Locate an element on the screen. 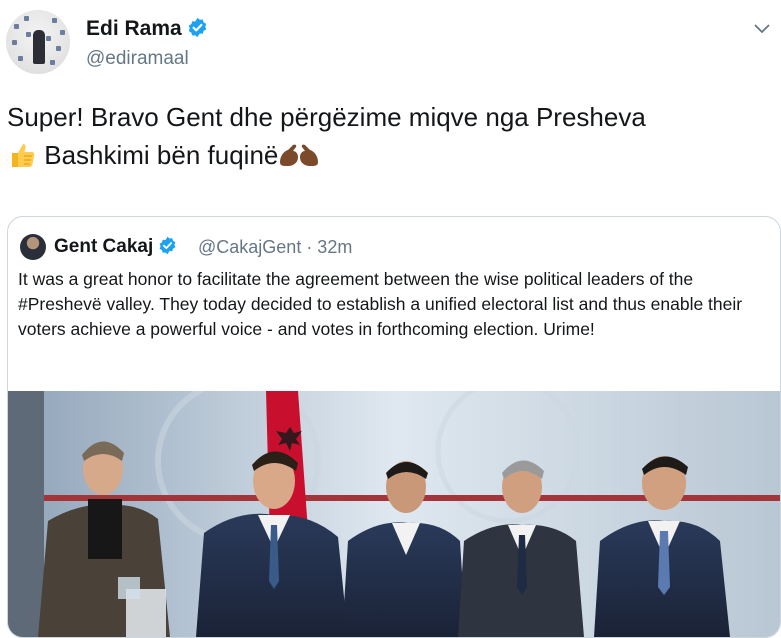  quoted-author-handle-time: @CakajGent · 32m is located at coordinates (275, 247).